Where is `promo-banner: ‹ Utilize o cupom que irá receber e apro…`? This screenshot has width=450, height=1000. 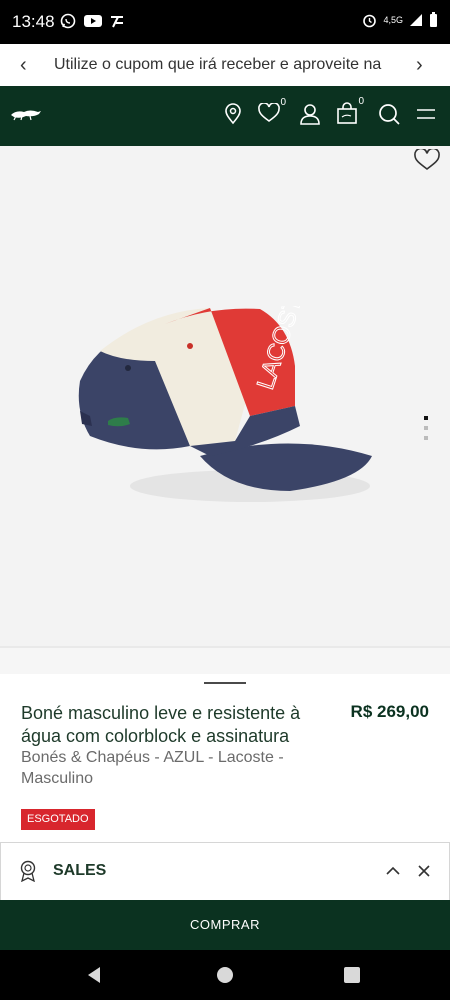 promo-banner: ‹ Utilize o cupom que irá receber e apro… is located at coordinates (225, 65).